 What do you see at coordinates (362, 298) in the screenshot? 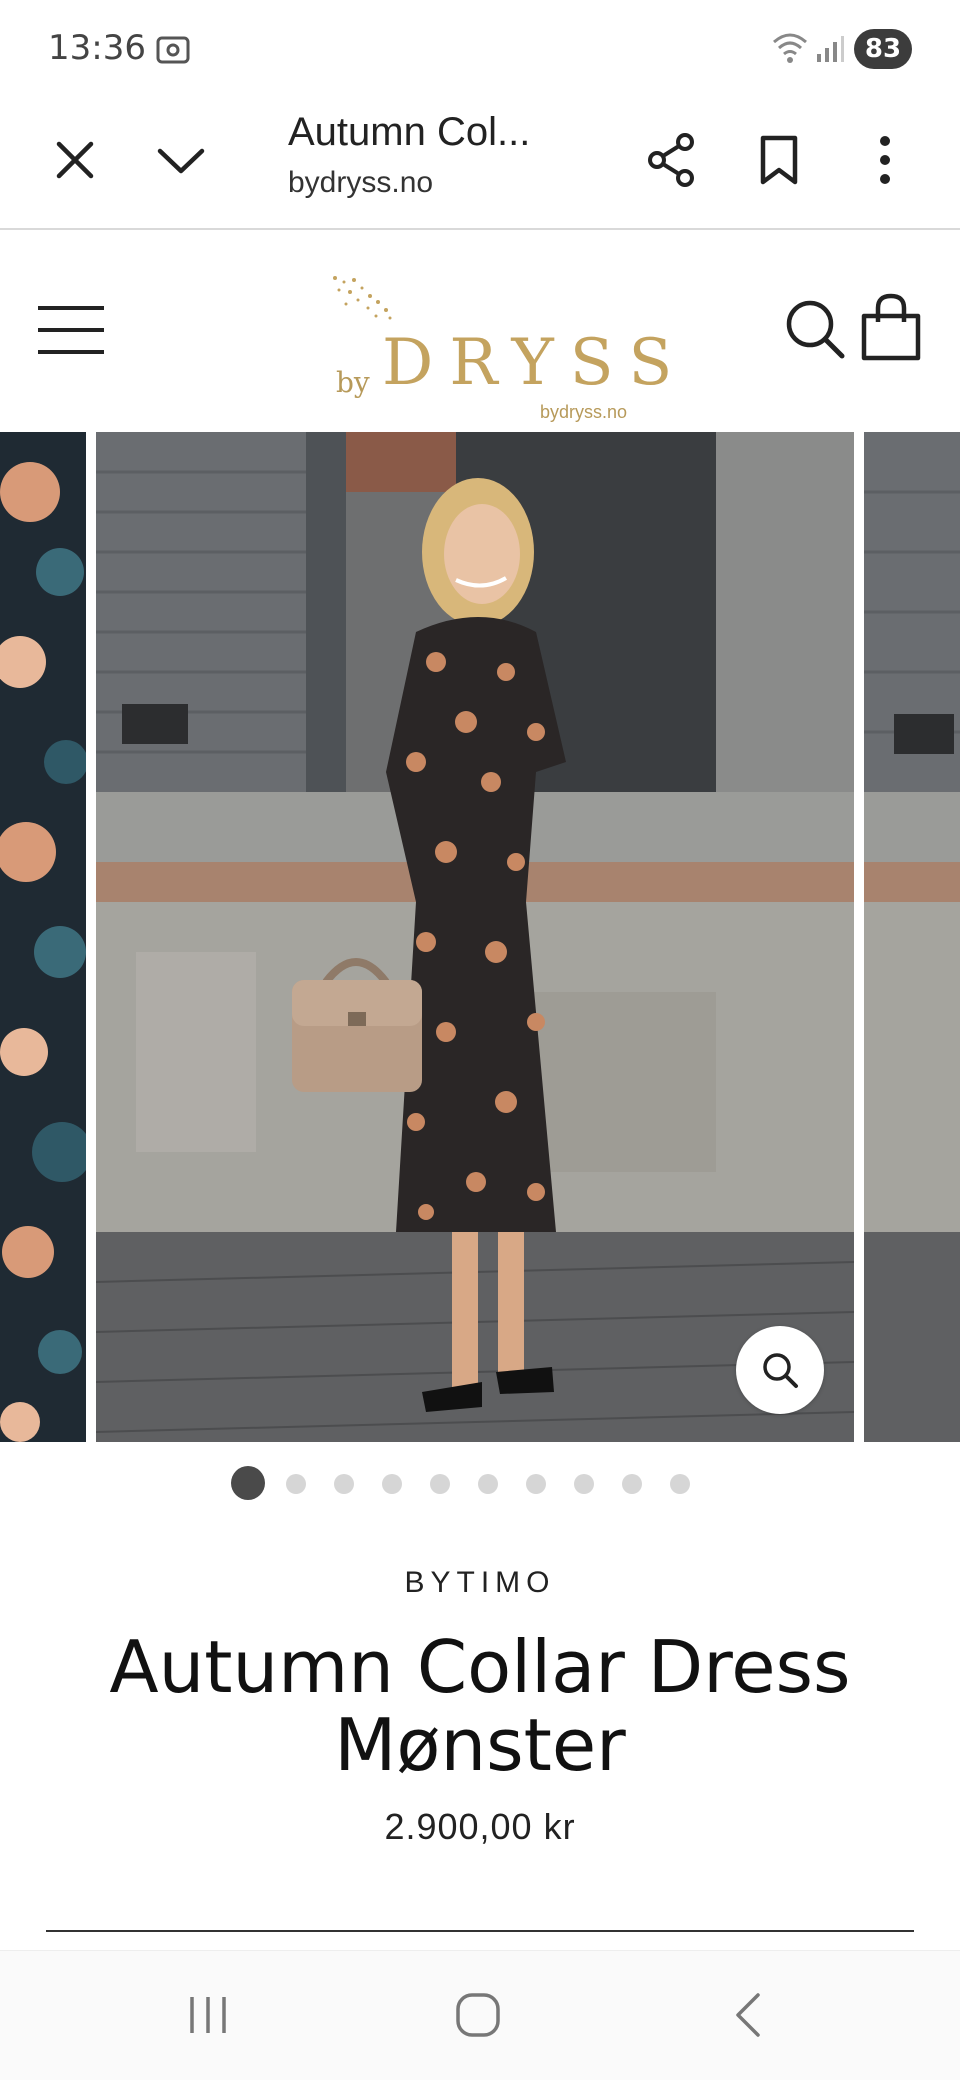
I see `logo-sparkle` at bounding box center [362, 298].